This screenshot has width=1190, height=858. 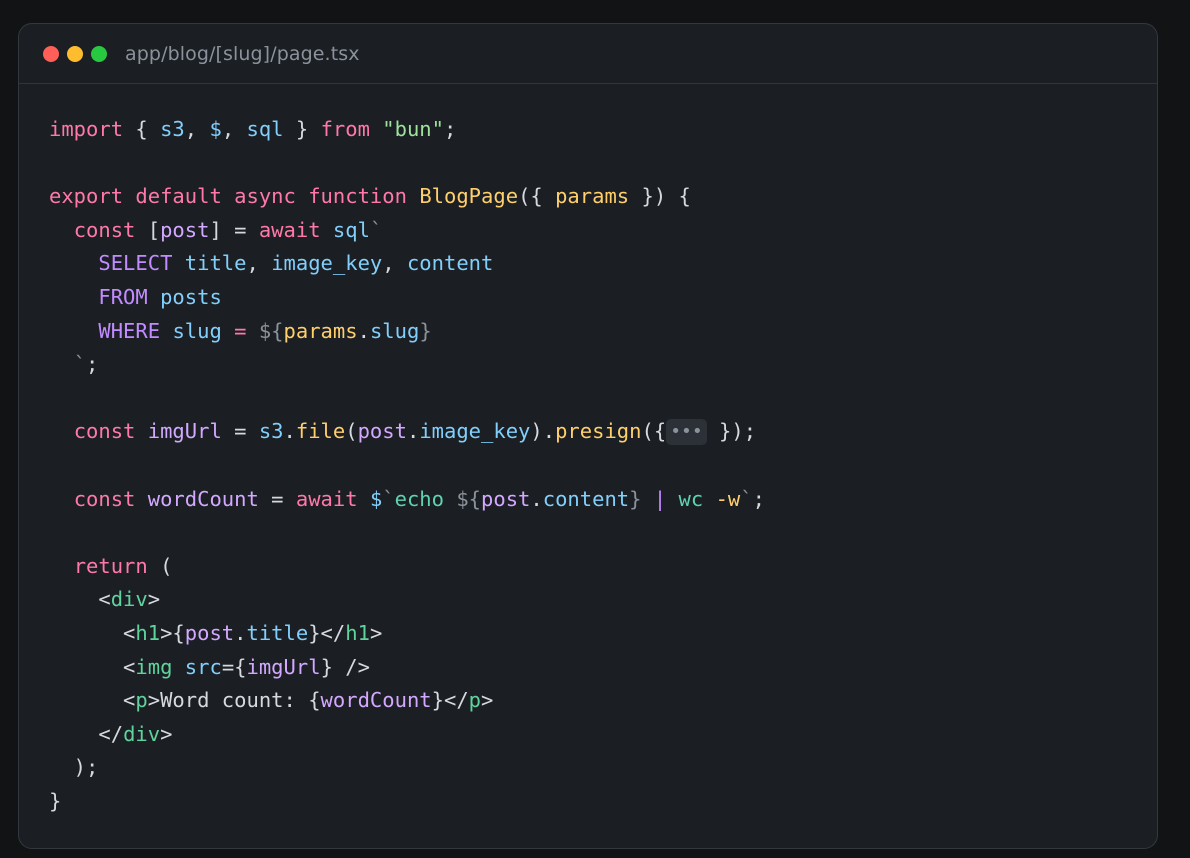 What do you see at coordinates (215, 129) in the screenshot?
I see `code-token: $` at bounding box center [215, 129].